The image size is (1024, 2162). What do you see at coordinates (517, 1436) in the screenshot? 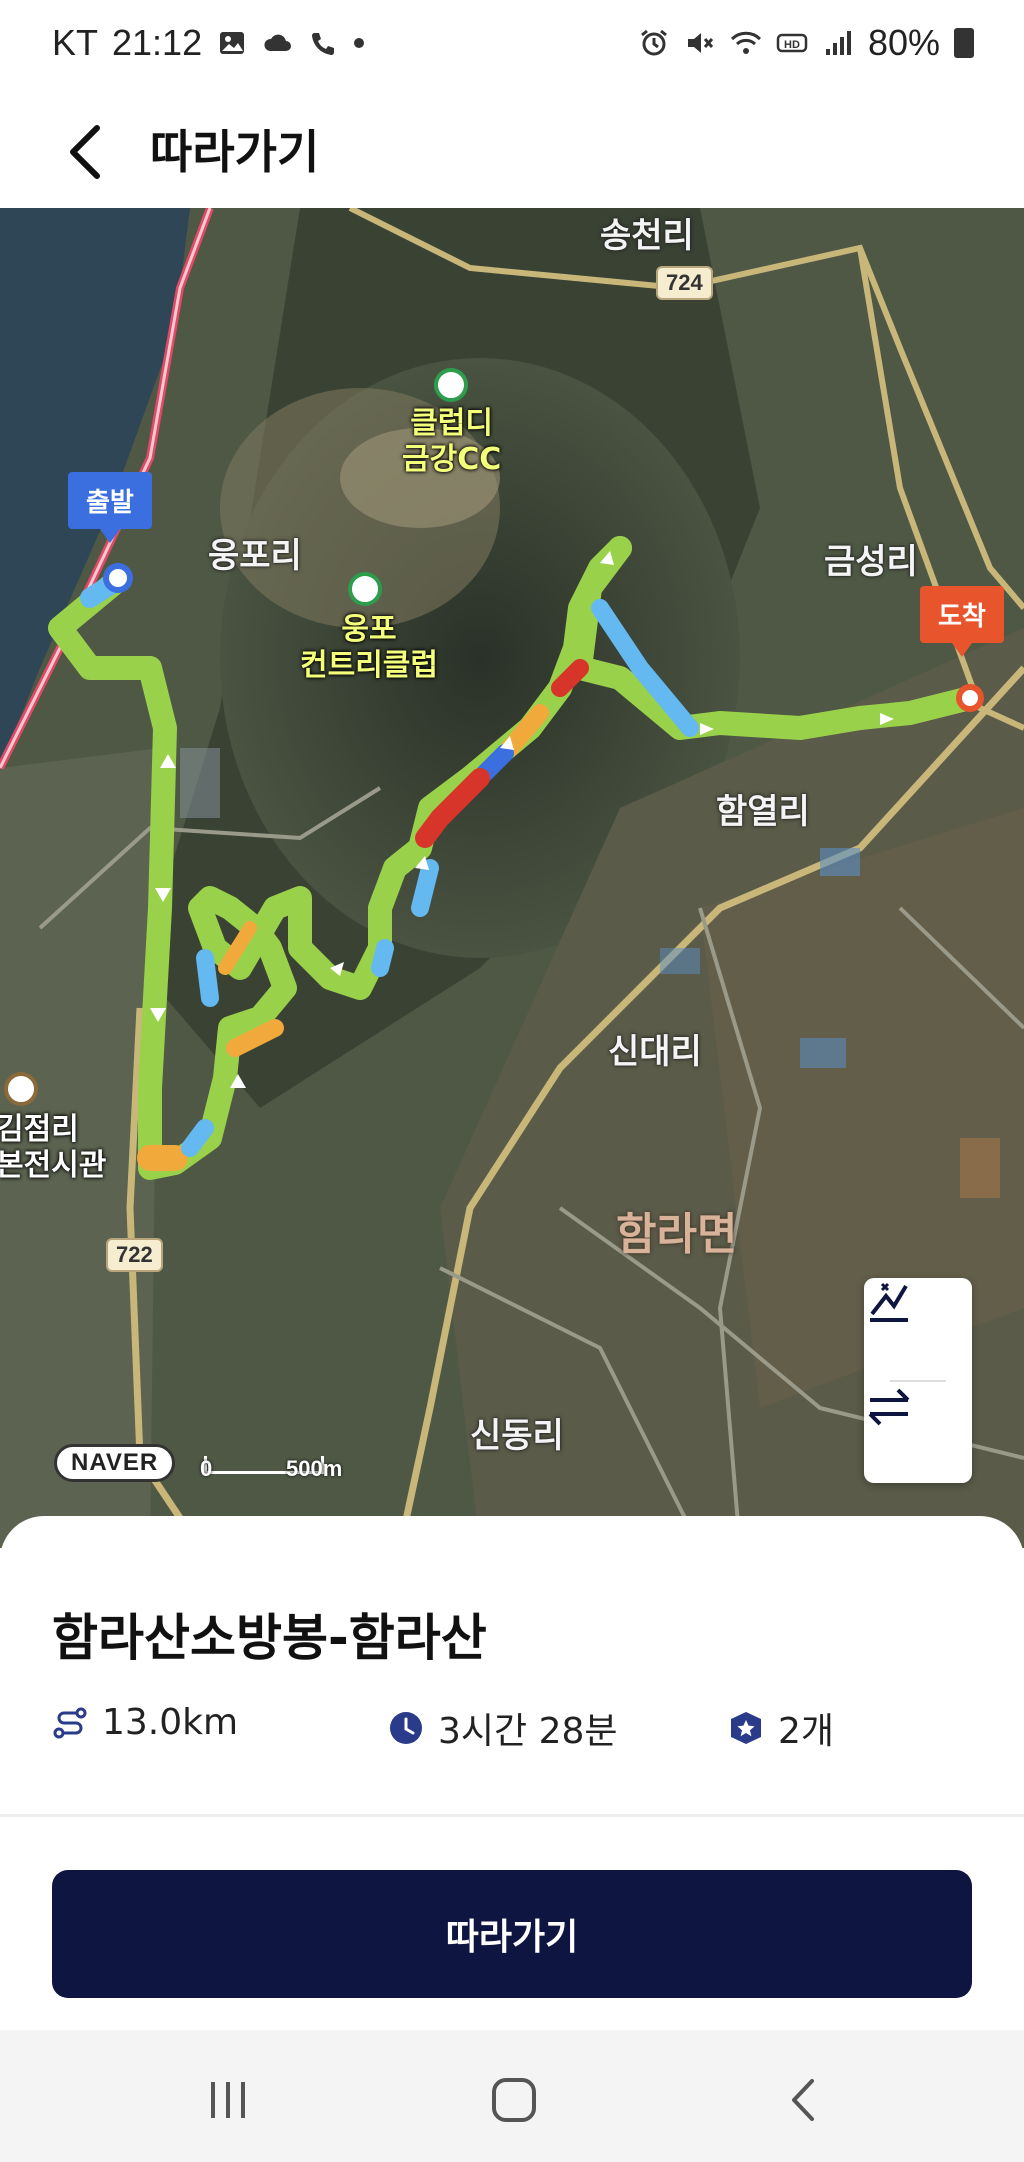
I see `place-label-sindong: 신동리` at bounding box center [517, 1436].